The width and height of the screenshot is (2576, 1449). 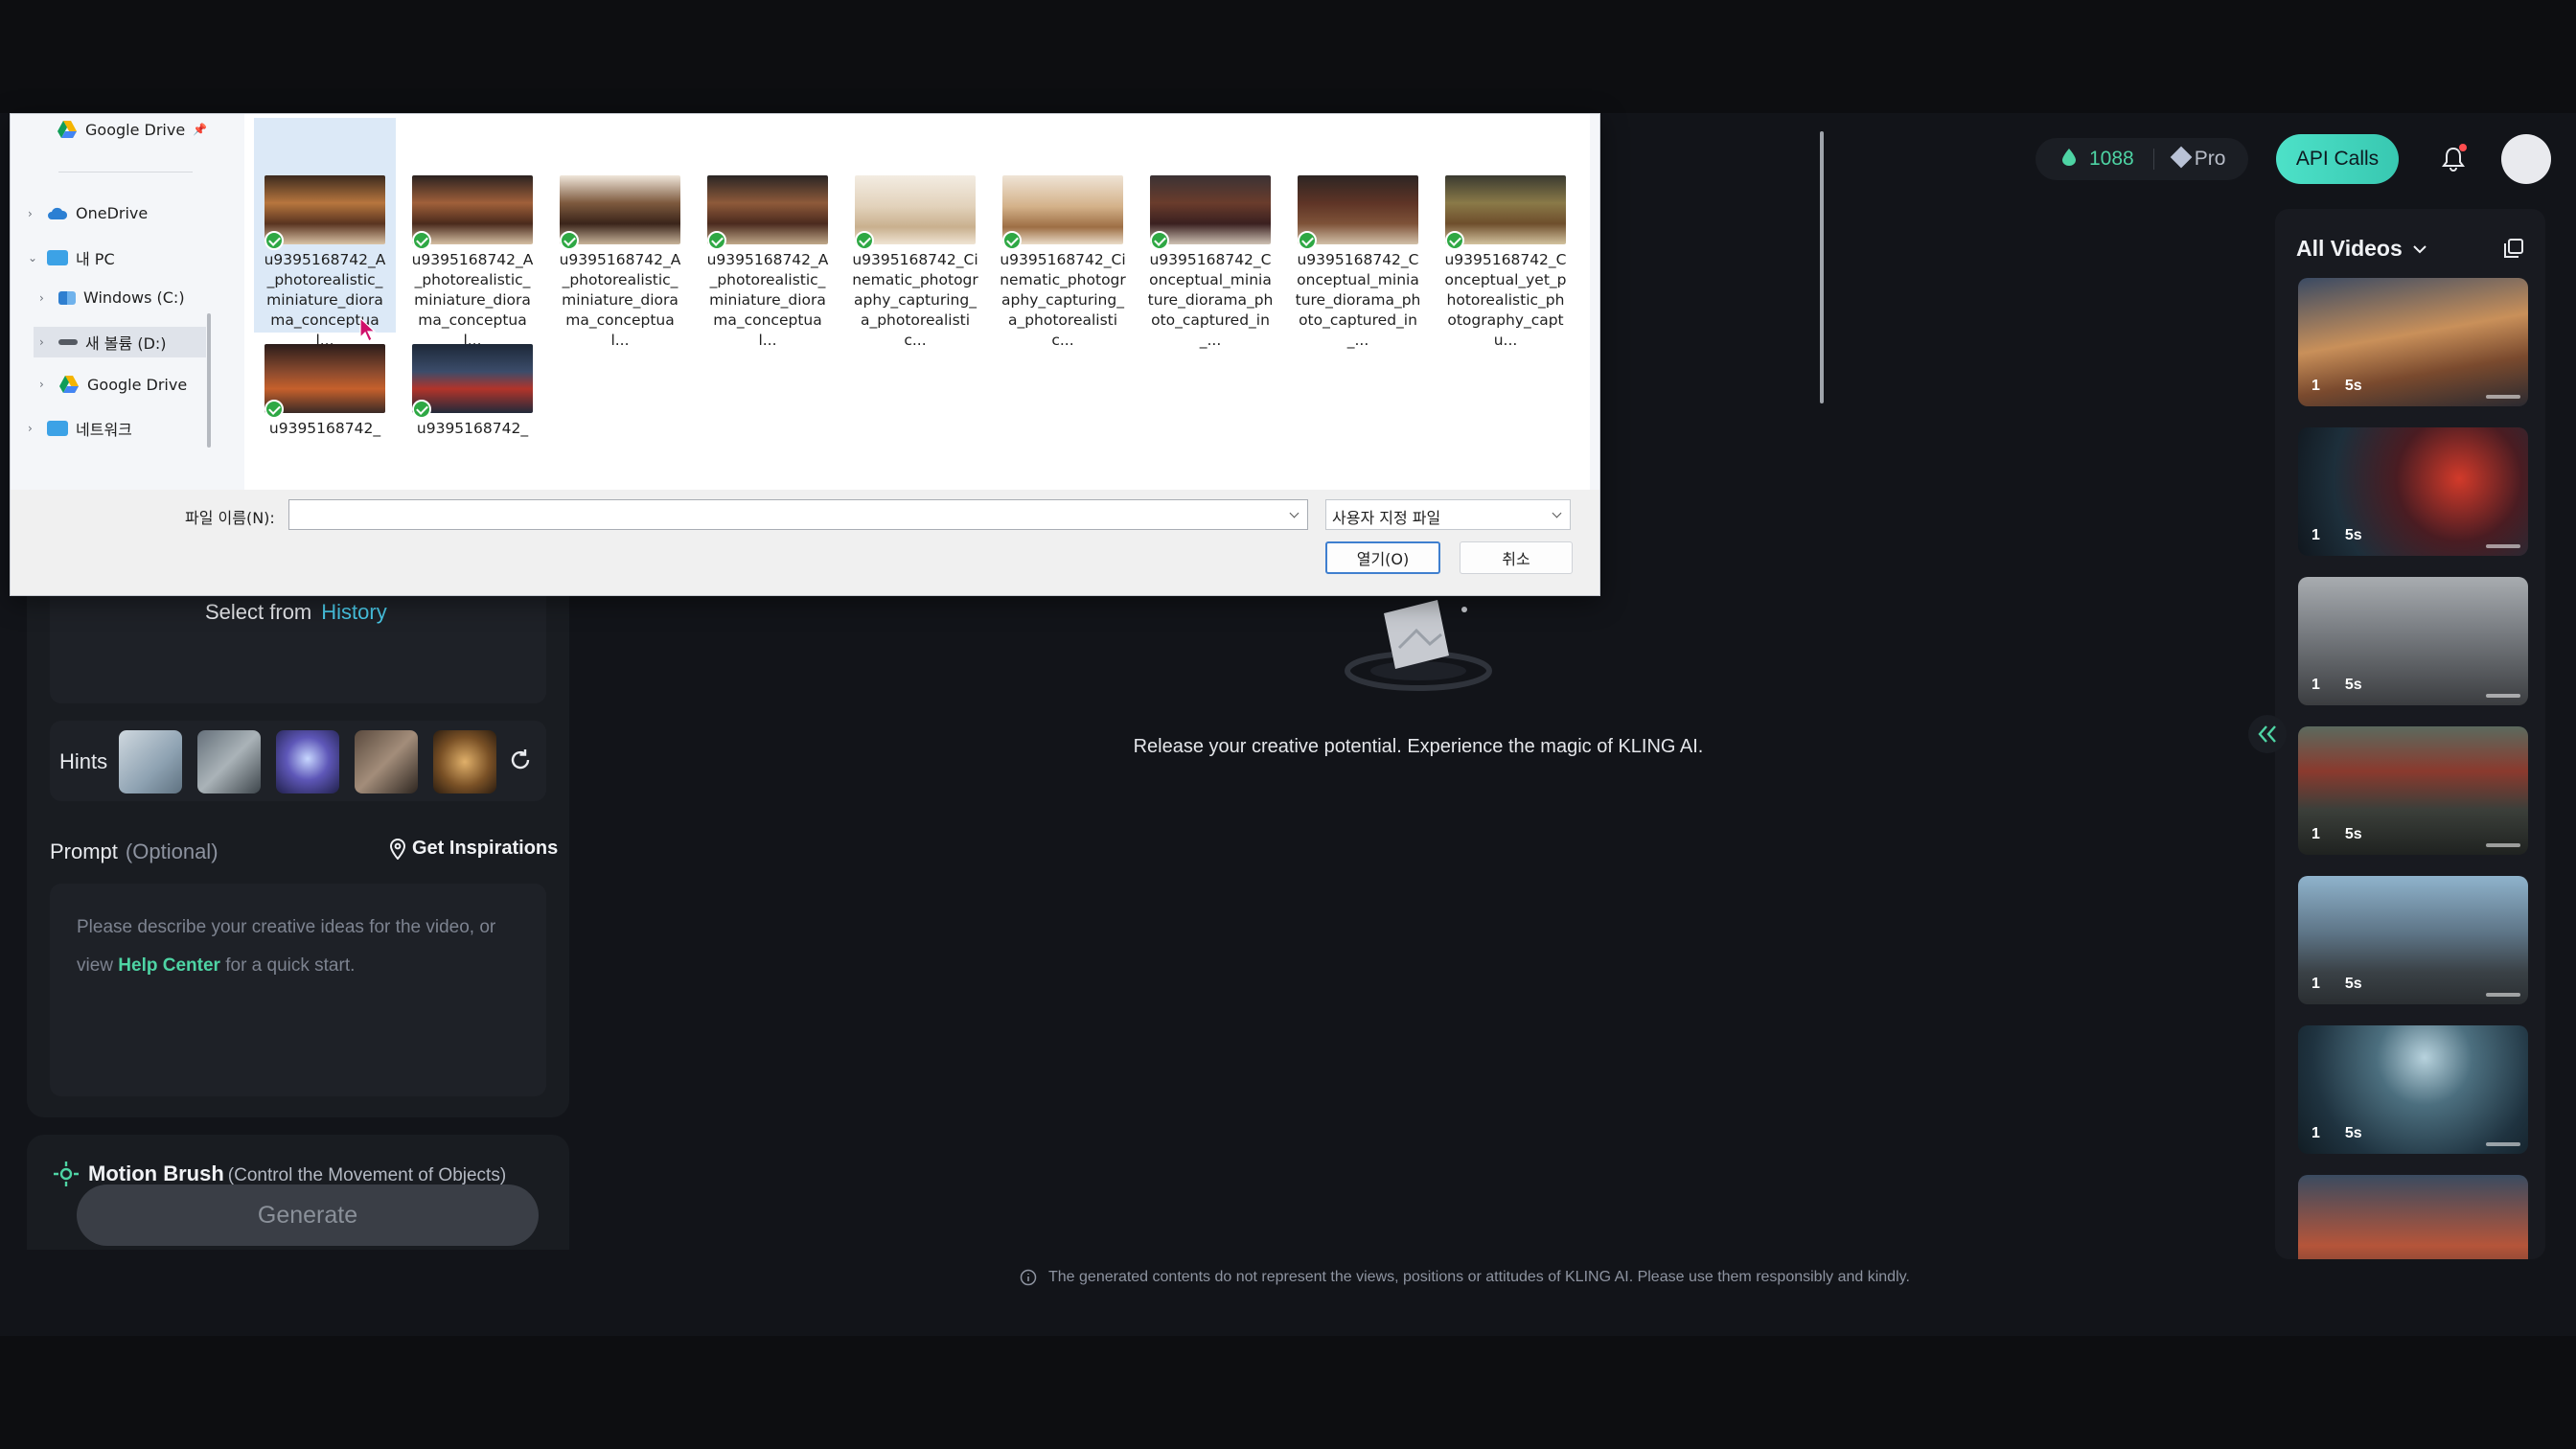 I want to click on filename-input, so click(x=798, y=514).